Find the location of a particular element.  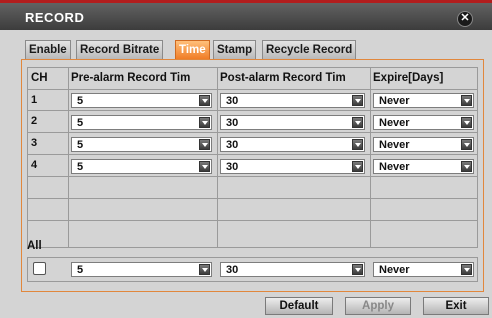

window-title: RECORD is located at coordinates (55, 17).